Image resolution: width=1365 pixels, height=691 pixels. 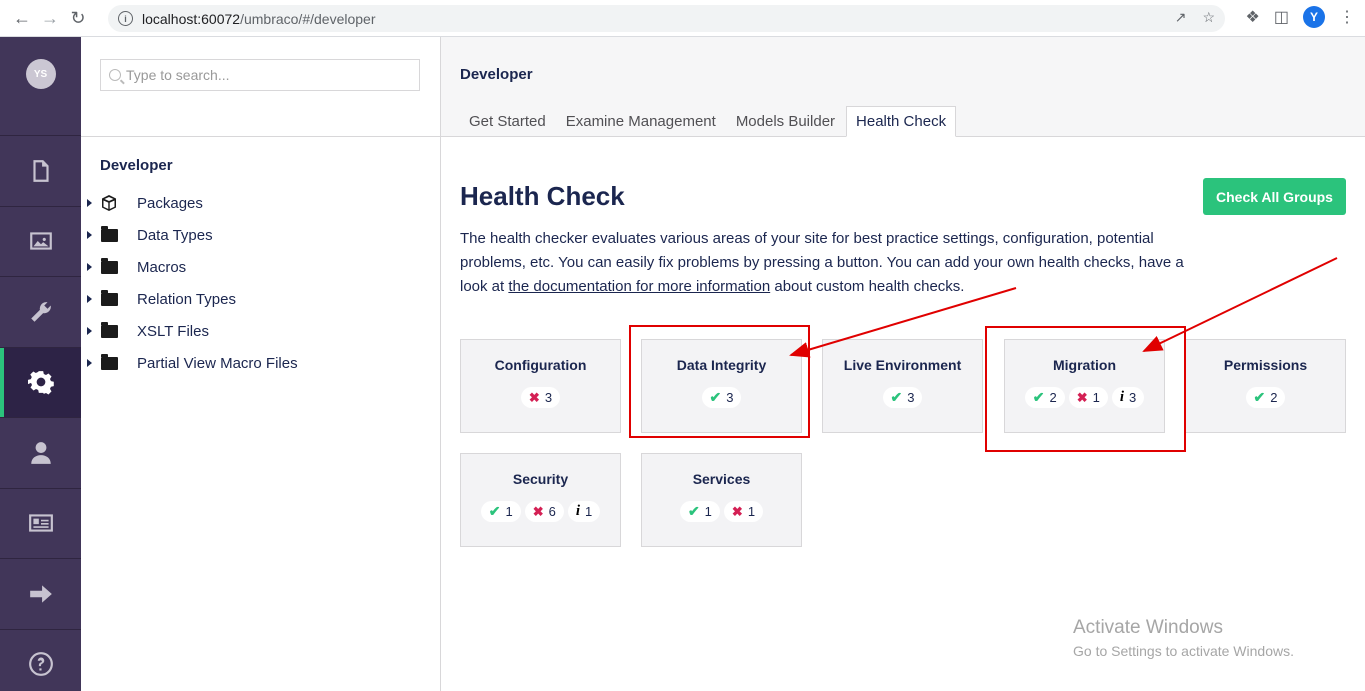 What do you see at coordinates (1274, 196) in the screenshot?
I see `check-all-groups-button: Check All Groups` at bounding box center [1274, 196].